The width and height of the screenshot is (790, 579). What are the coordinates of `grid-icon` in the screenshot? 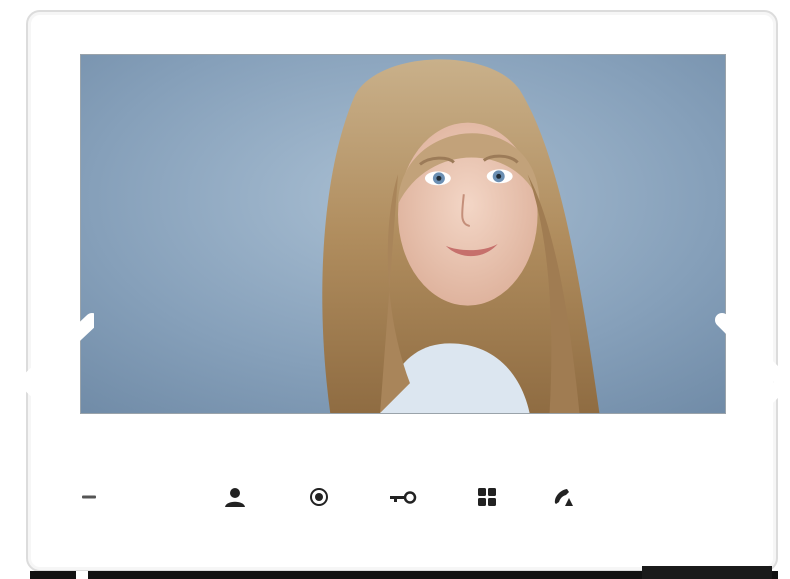 It's located at (487, 497).